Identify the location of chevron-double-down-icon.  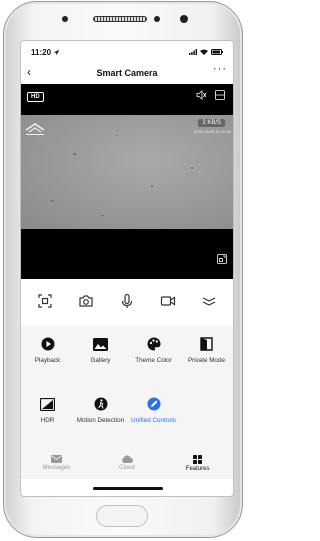
(209, 301).